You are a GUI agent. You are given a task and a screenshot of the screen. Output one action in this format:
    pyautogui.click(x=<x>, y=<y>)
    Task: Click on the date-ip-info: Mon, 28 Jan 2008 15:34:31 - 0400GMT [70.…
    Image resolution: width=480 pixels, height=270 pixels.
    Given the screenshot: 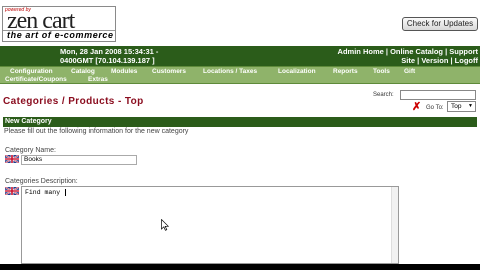 What is the action you would take?
    pyautogui.click(x=109, y=56)
    